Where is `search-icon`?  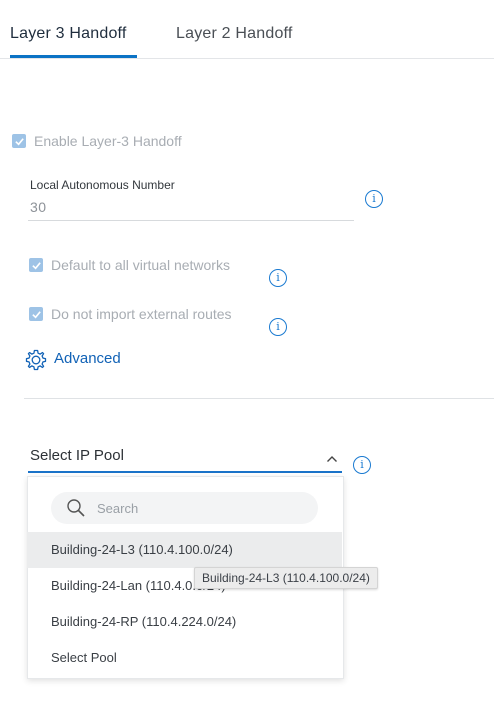 search-icon is located at coordinates (76, 508).